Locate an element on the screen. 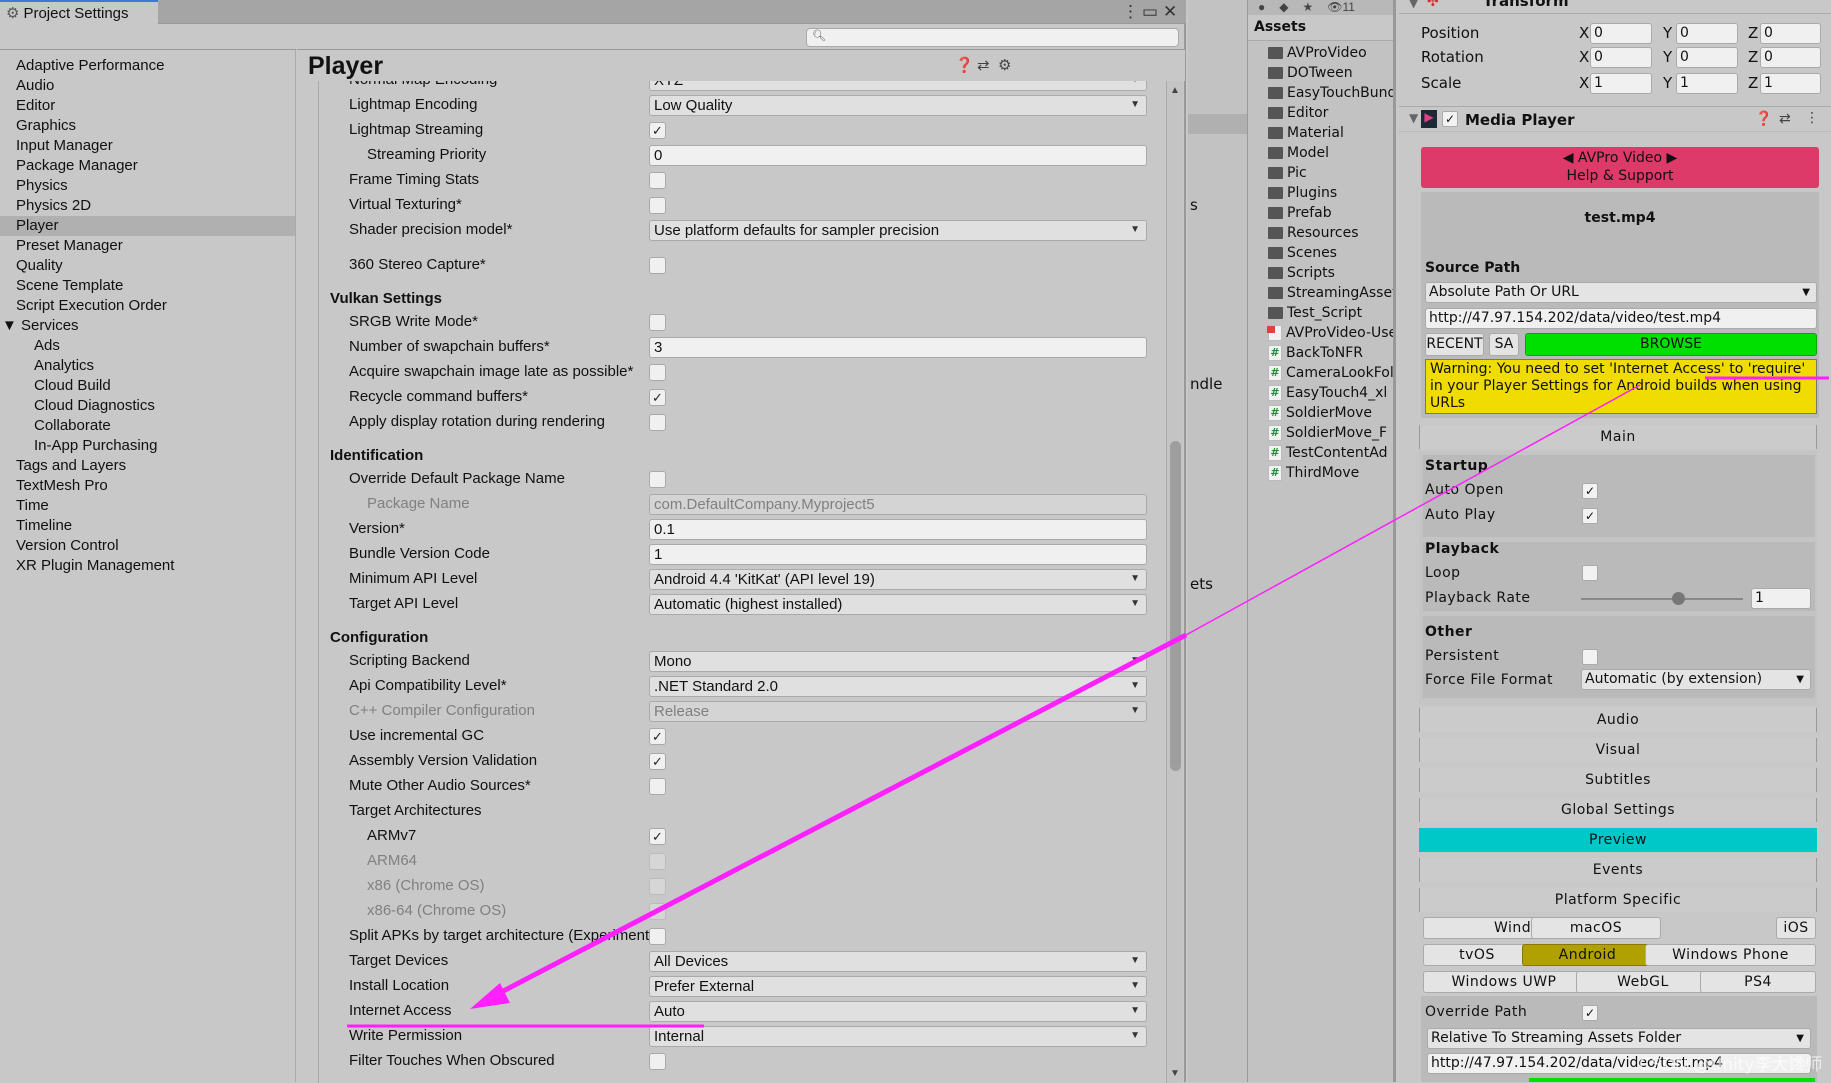 The image size is (1831, 1083). asset-item: # SoldierMove_F is located at coordinates (1327, 433).